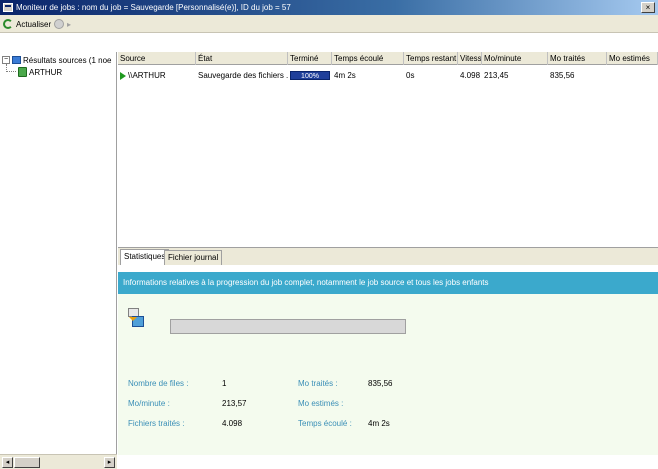 Image resolution: width=658 pixels, height=469 pixels. What do you see at coordinates (329, 24) in the screenshot?
I see `toolbar: Actualiser ▸` at bounding box center [329, 24].